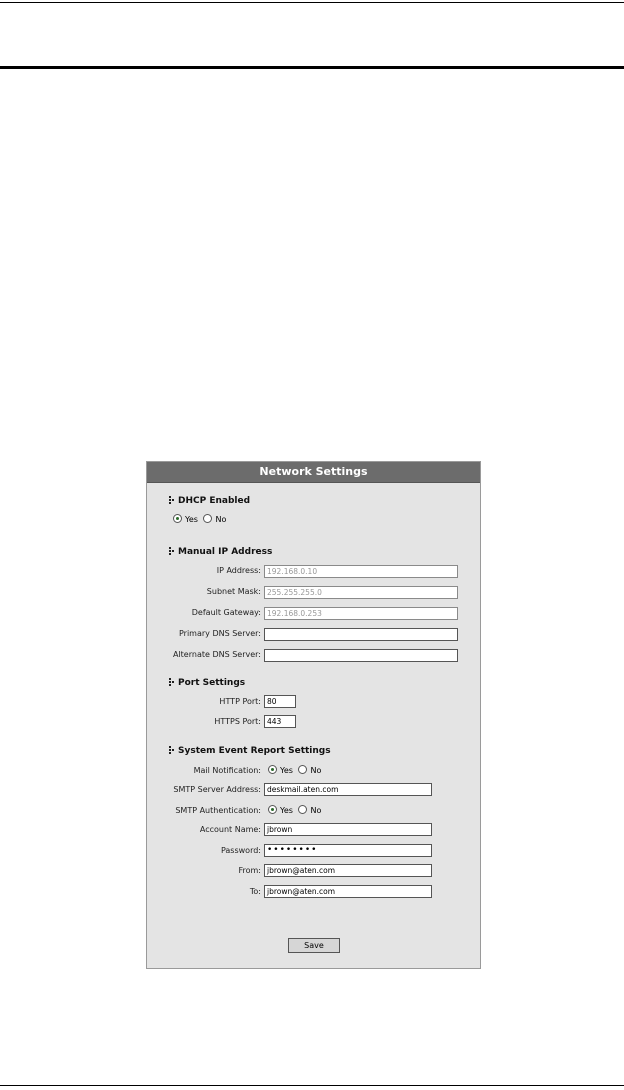 Image resolution: width=624 pixels, height=1090 pixels. I want to click on password-label: Password:, so click(240, 850).